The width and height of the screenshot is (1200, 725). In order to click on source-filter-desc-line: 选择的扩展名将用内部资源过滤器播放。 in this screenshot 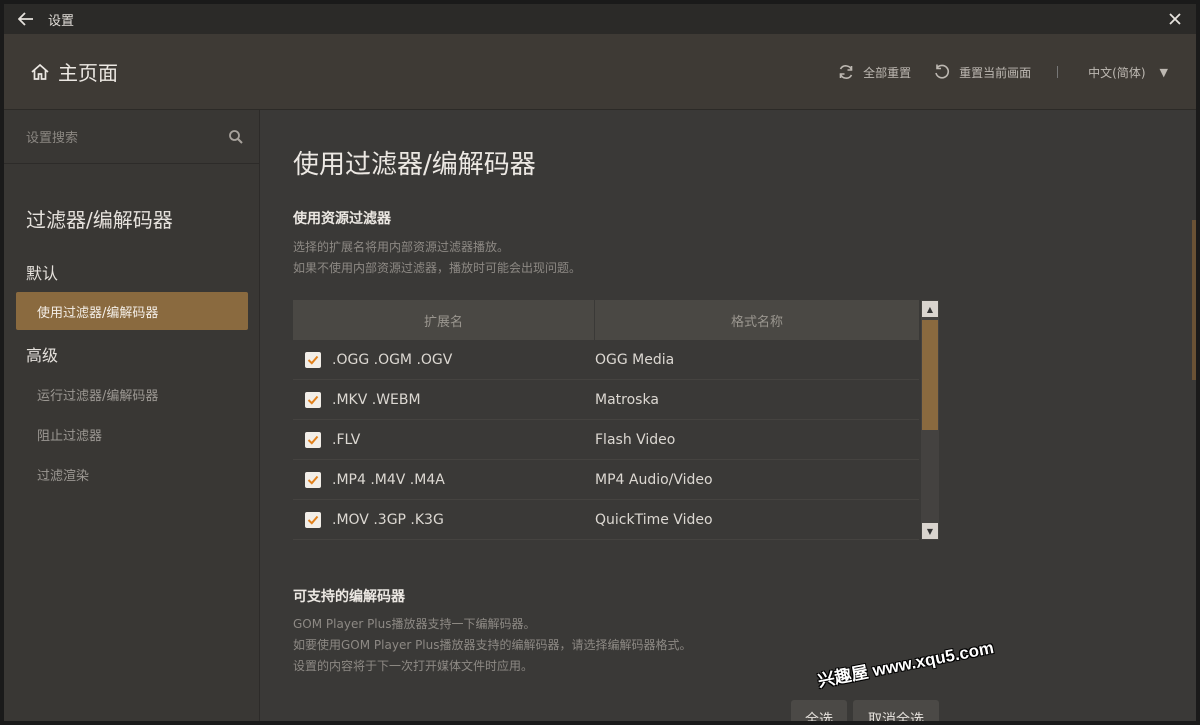, I will do `click(401, 247)`.